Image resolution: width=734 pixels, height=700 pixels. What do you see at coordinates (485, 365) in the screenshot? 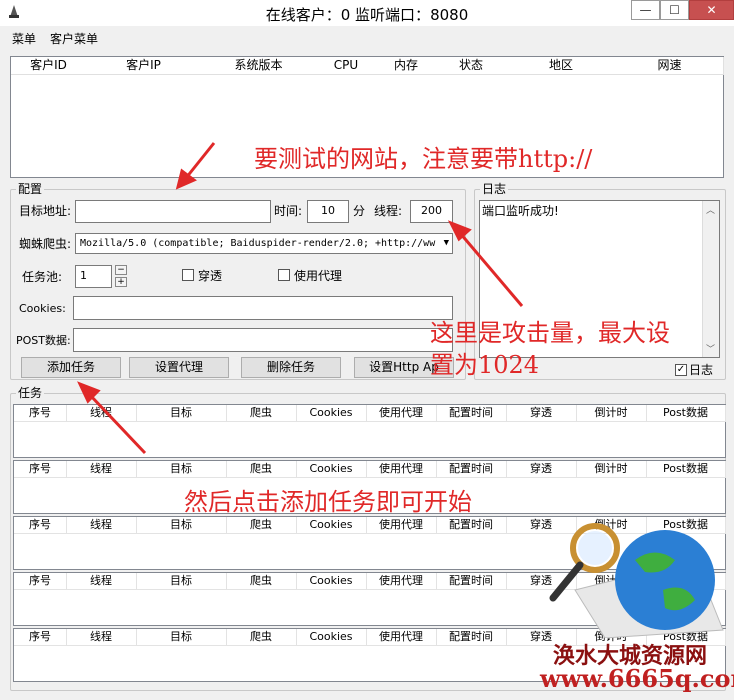
I see `annotation-threads-line2: 置为1024` at bounding box center [485, 365].